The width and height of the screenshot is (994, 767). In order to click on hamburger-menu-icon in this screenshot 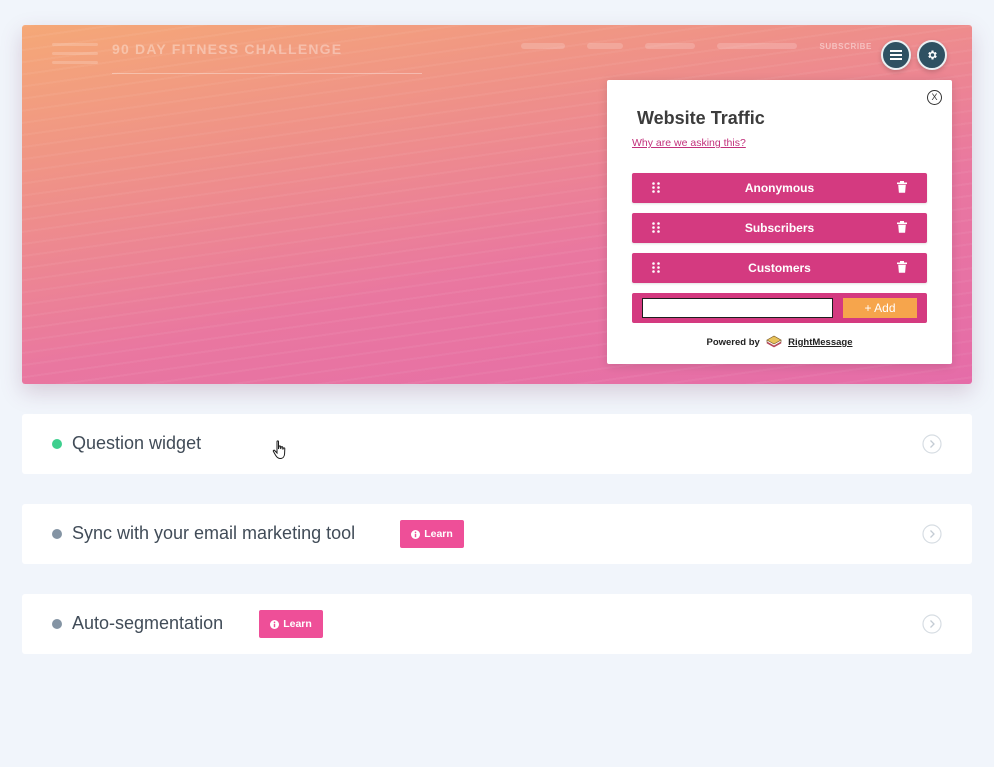, I will do `click(896, 55)`.